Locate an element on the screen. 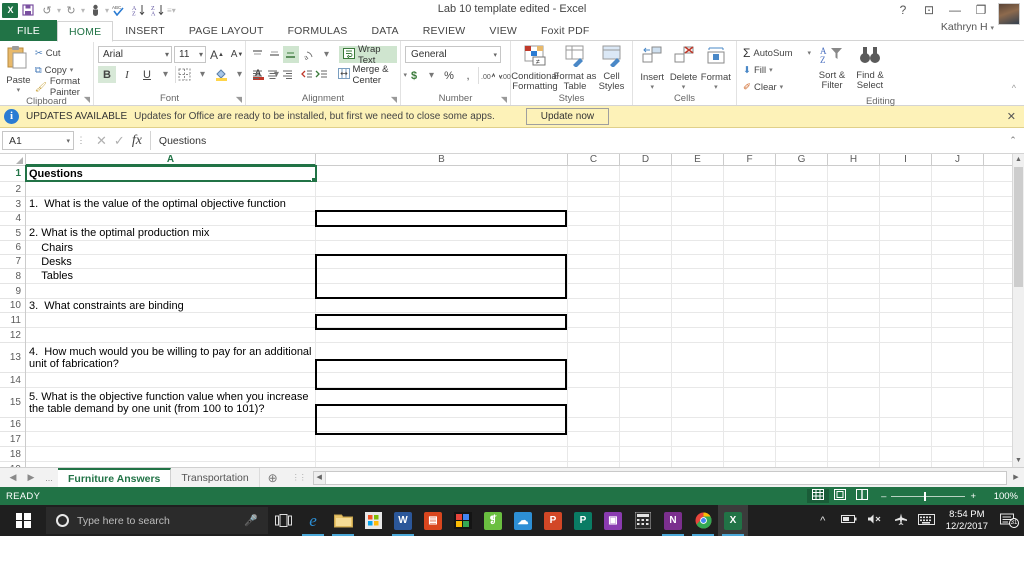  accounting-format-icon: $ is located at coordinates (414, 75).